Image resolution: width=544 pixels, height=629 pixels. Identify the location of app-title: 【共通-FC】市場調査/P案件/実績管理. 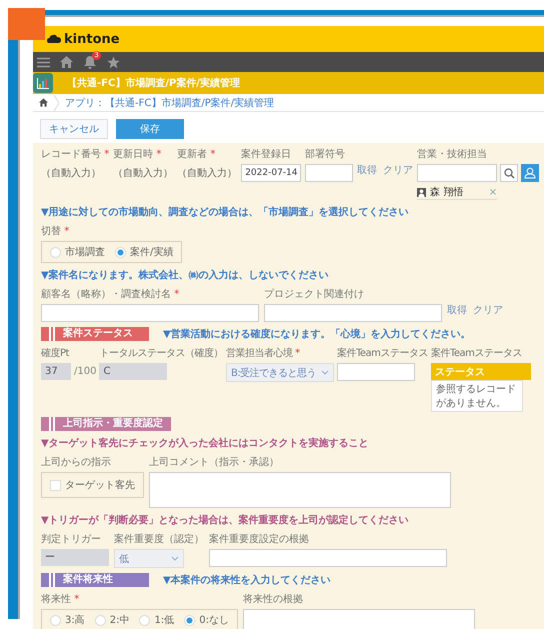
(153, 83).